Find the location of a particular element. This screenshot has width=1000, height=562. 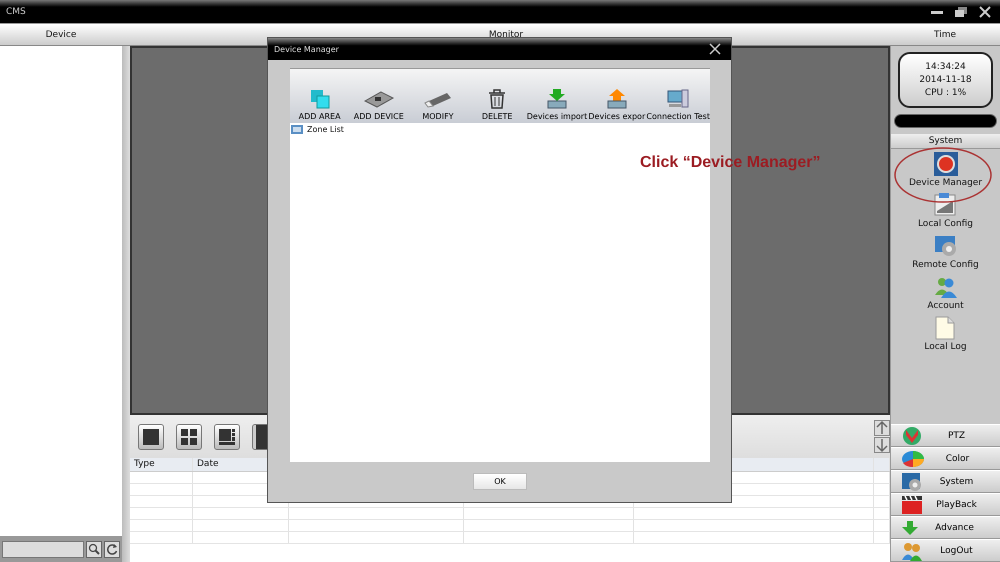

cpu-usage: CPU : 1% is located at coordinates (945, 93).